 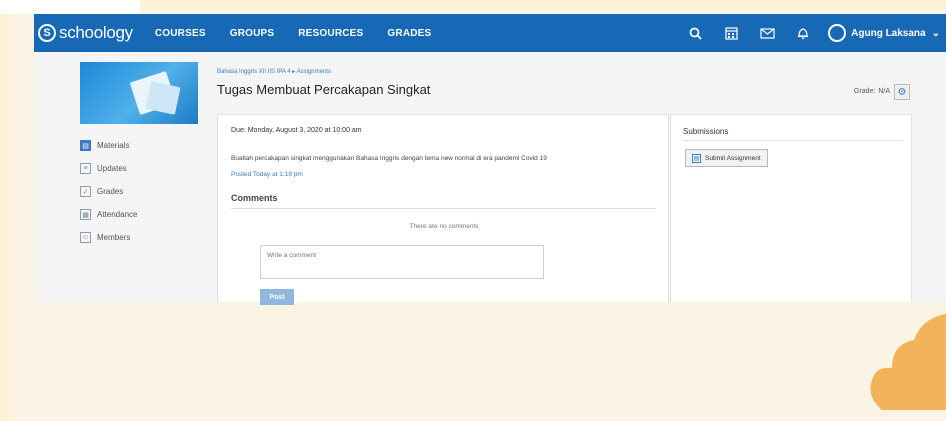 I want to click on materials-icon: ▤, so click(x=85, y=145).